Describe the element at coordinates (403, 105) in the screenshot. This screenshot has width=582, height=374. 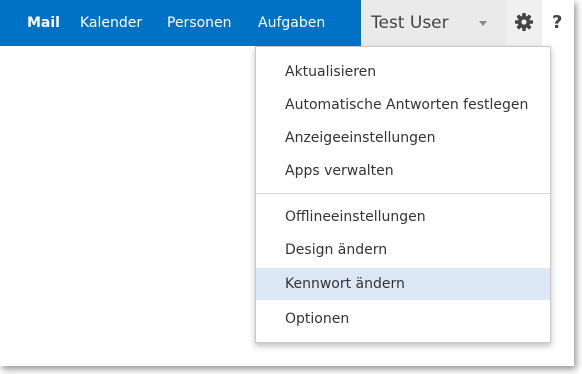
I see `menu-item-automatische-antworten: Automatische Antworten festlegen` at that location.